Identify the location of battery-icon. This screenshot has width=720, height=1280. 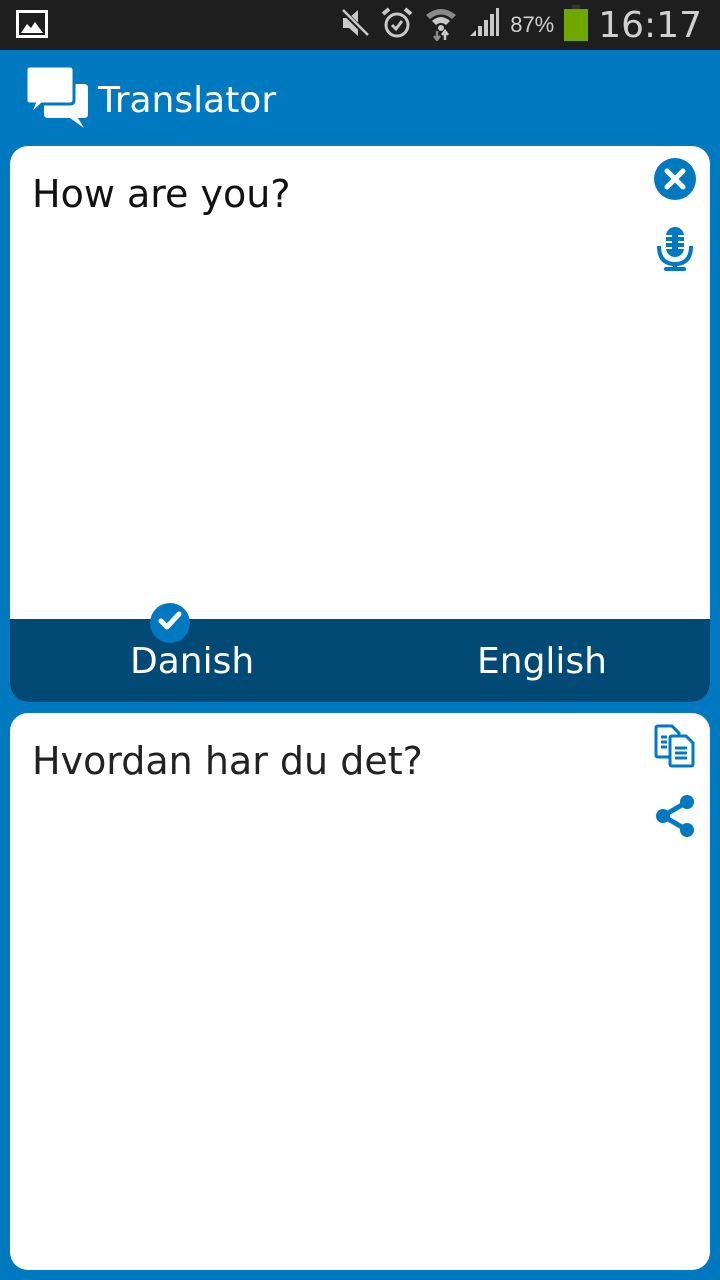
(576, 25).